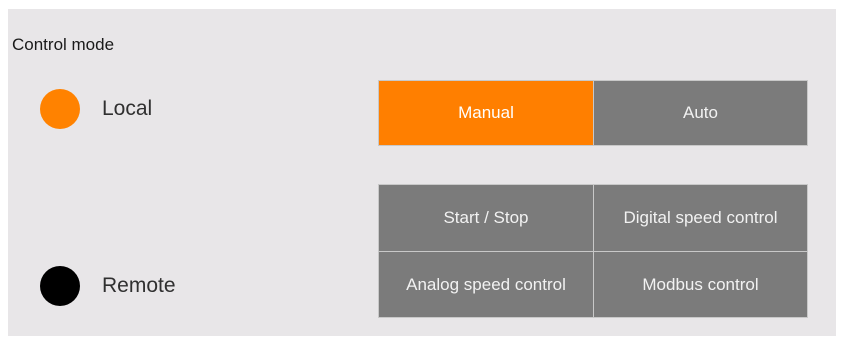  I want to click on digital-speed-control-button: Digital speed control, so click(700, 218).